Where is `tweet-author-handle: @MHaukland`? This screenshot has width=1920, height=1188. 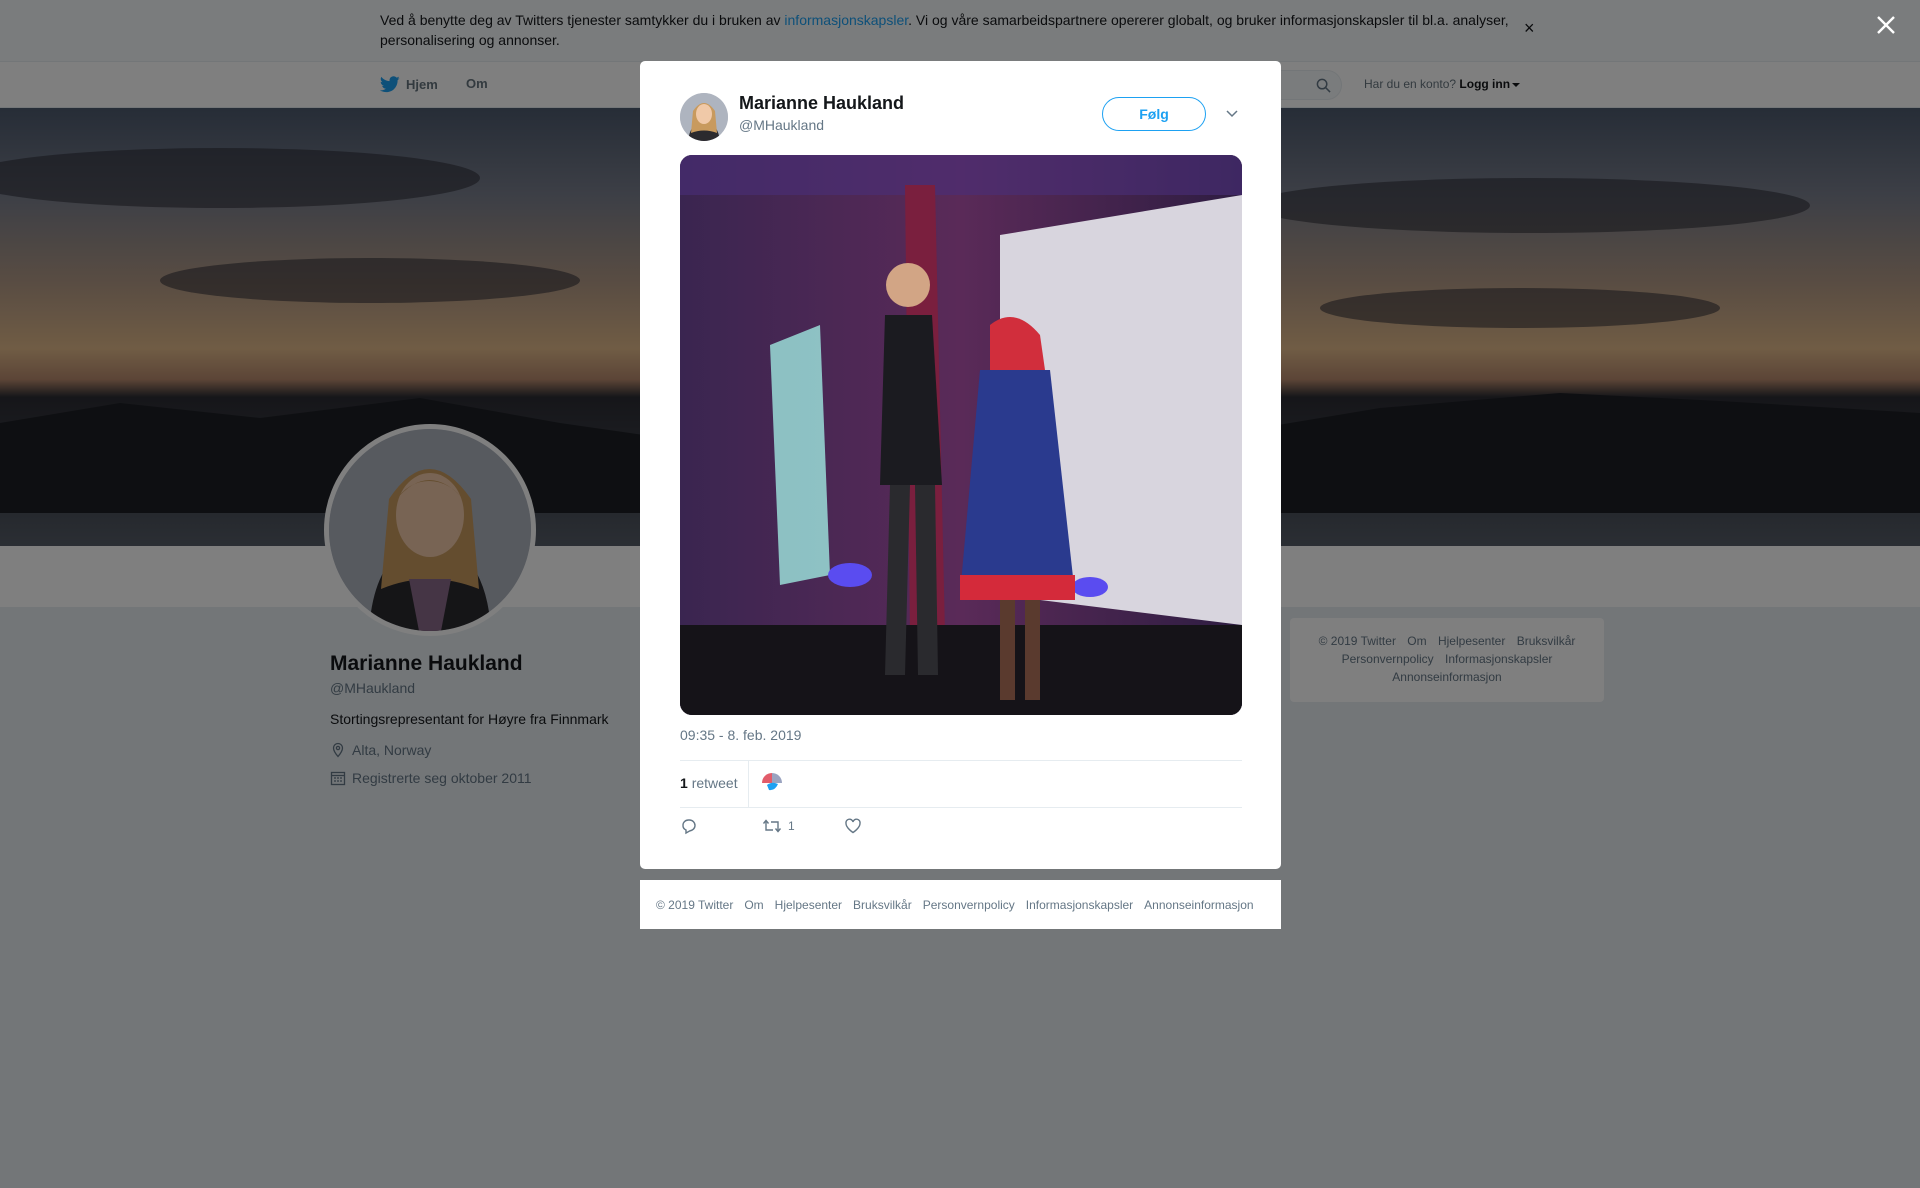 tweet-author-handle: @MHaukland is located at coordinates (781, 125).